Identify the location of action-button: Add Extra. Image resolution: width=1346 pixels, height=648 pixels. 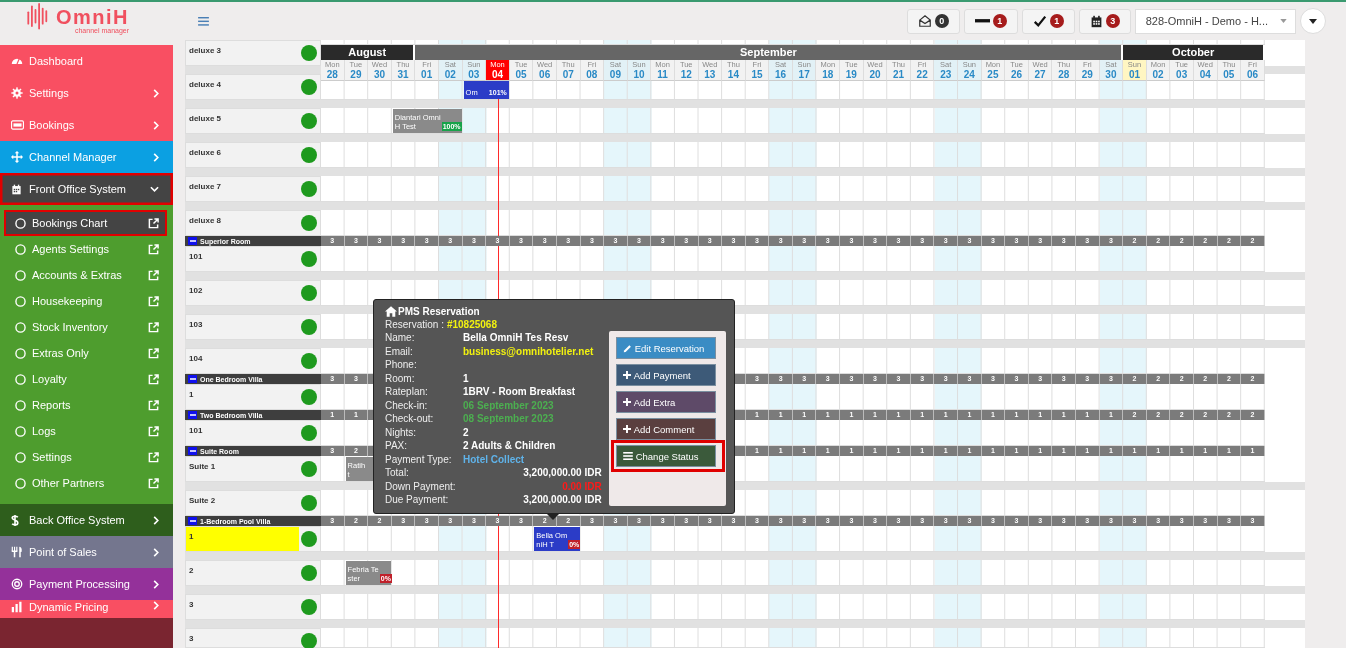
(665, 402).